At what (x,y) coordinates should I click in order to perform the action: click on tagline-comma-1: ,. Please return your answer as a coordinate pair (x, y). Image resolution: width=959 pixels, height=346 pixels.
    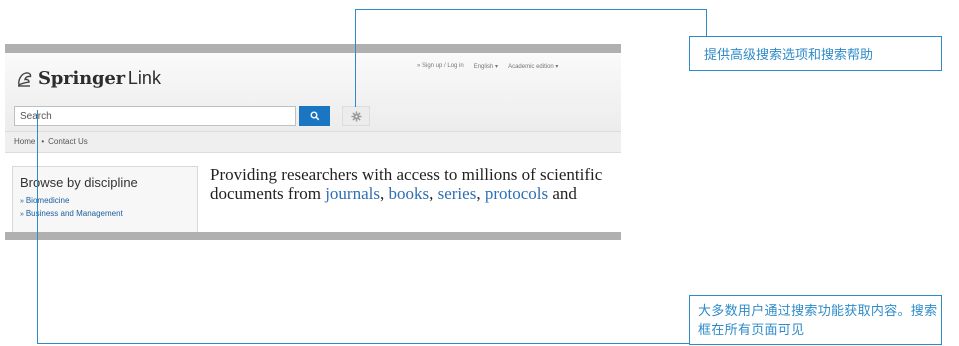
    Looking at the image, I should click on (382, 193).